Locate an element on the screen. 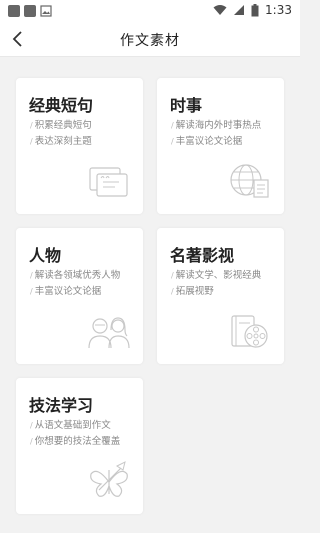  card-line: 从语文基础到作文 is located at coordinates (75, 426).